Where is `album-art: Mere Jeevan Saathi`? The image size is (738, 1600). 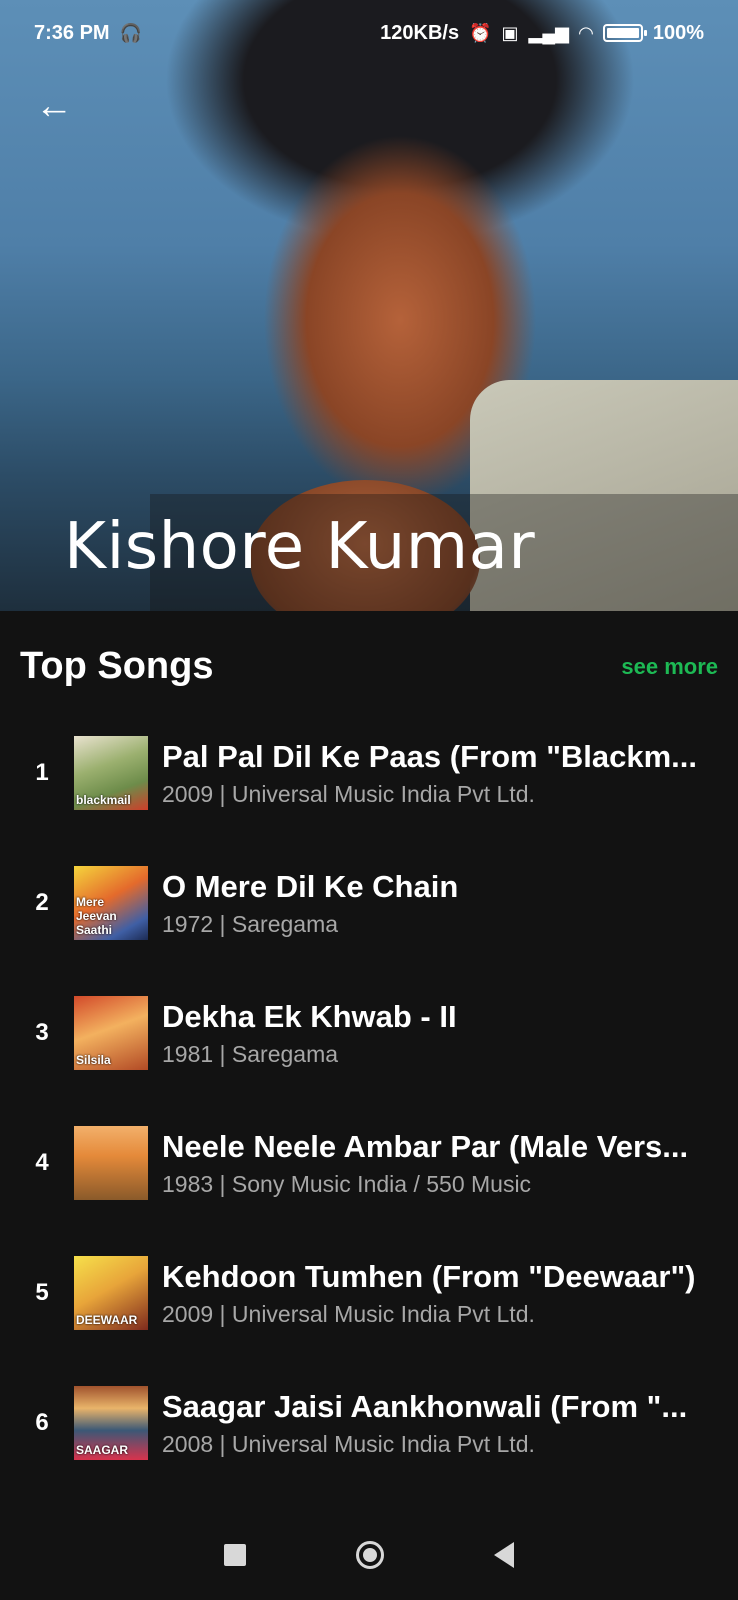
album-art: Mere Jeevan Saathi is located at coordinates (111, 903).